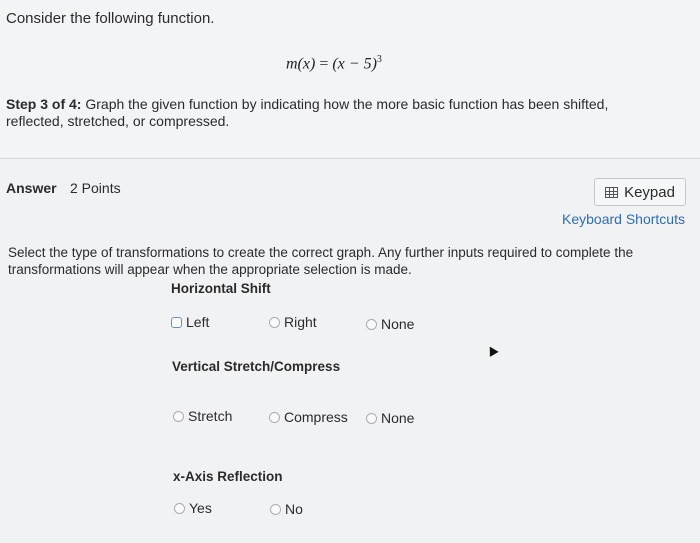 This screenshot has width=700, height=543. Describe the element at coordinates (95, 188) in the screenshot. I see `points-value: 2 Points` at that location.